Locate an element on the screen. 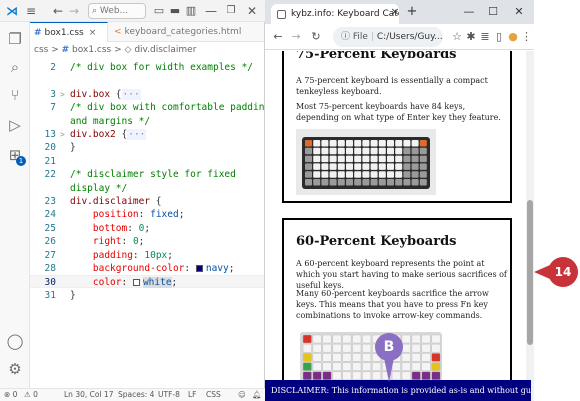  html-file-icon: < is located at coordinates (118, 32).